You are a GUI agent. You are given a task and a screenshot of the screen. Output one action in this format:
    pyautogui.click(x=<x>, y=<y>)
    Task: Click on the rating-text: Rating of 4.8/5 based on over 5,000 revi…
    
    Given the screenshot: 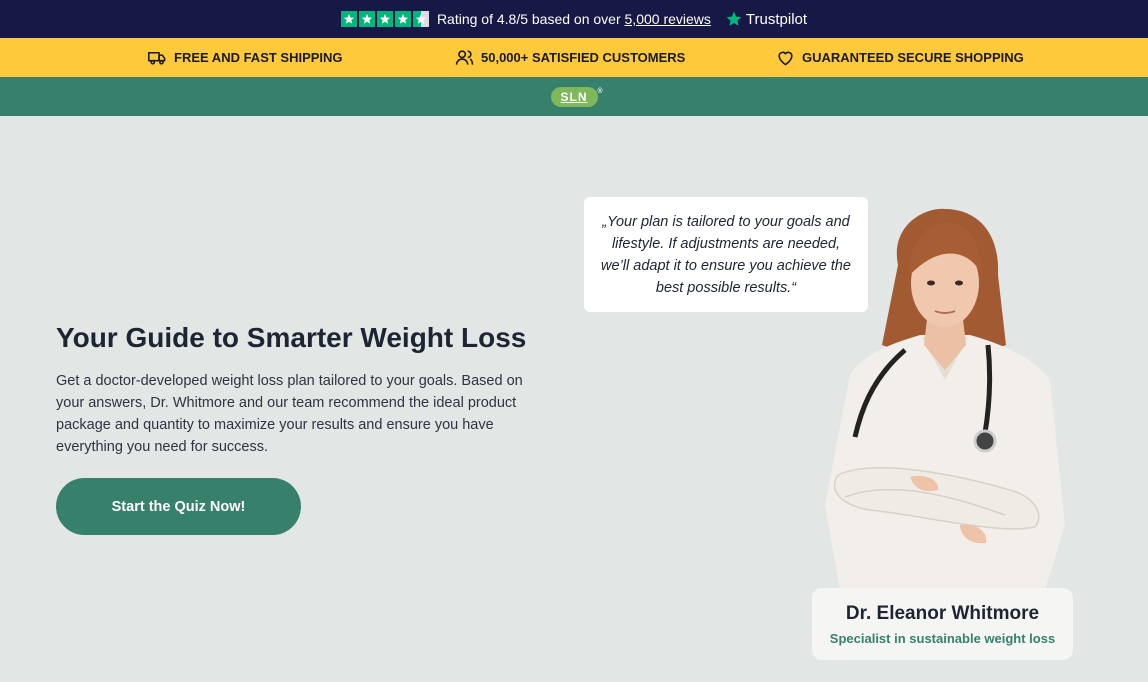 What is the action you would take?
    pyautogui.click(x=573, y=19)
    